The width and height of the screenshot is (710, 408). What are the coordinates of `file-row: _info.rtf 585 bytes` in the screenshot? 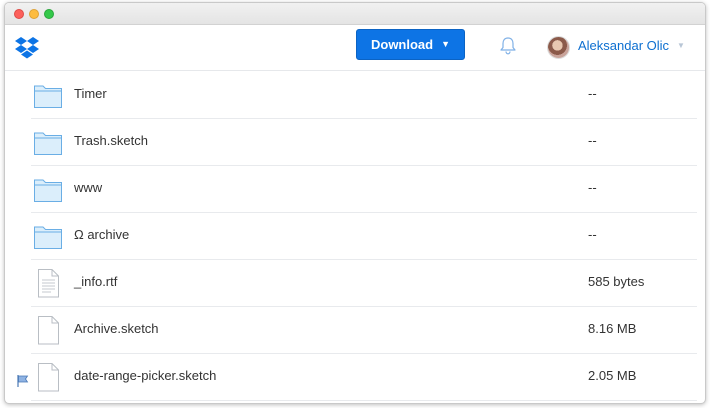 It's located at (364, 283).